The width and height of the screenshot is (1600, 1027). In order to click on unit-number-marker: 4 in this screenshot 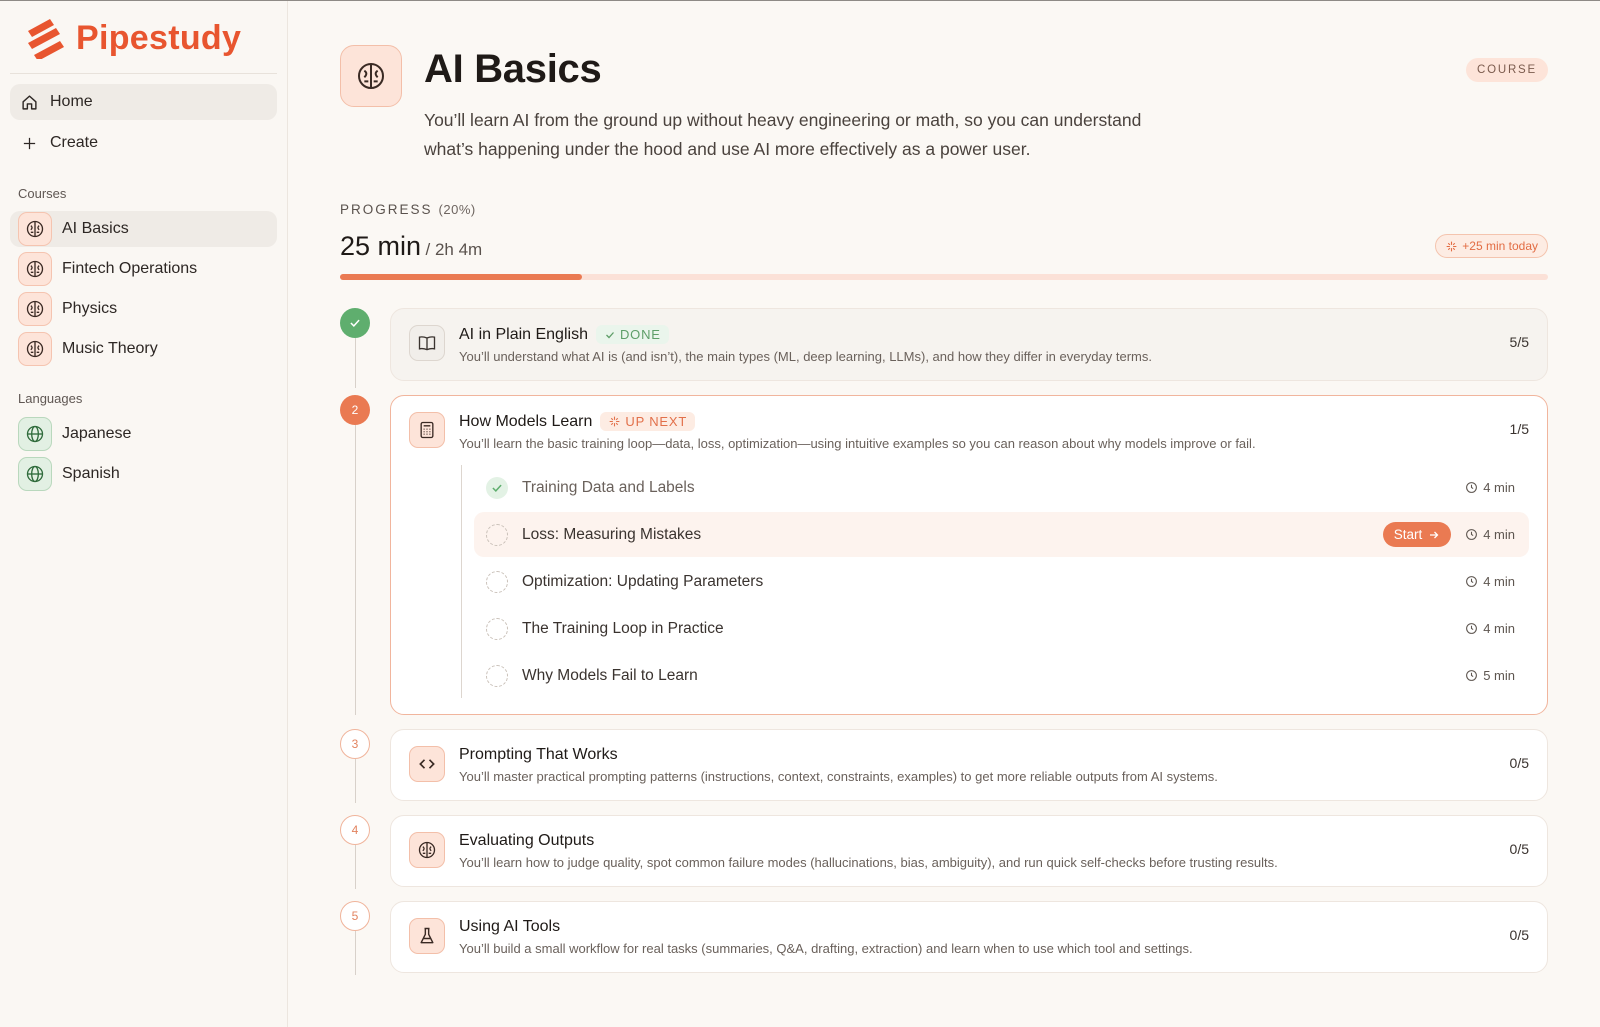, I will do `click(355, 830)`.